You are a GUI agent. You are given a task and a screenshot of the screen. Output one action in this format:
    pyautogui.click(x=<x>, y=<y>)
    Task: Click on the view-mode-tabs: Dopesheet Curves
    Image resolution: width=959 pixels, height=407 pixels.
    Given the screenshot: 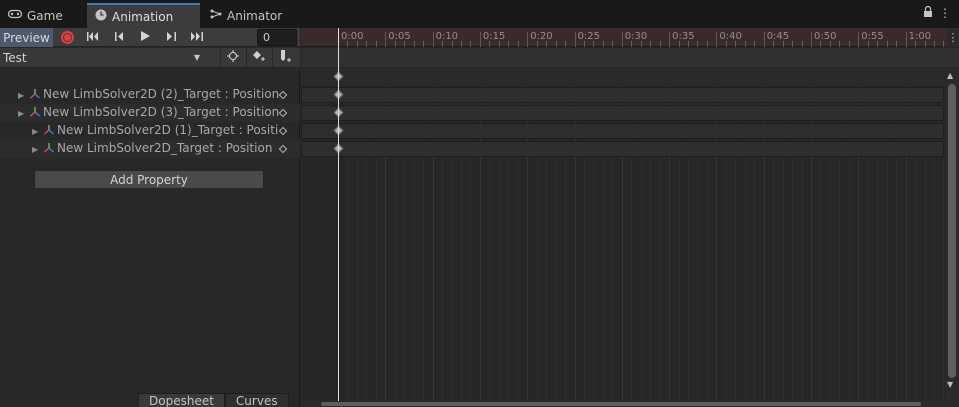 What is the action you would take?
    pyautogui.click(x=213, y=400)
    